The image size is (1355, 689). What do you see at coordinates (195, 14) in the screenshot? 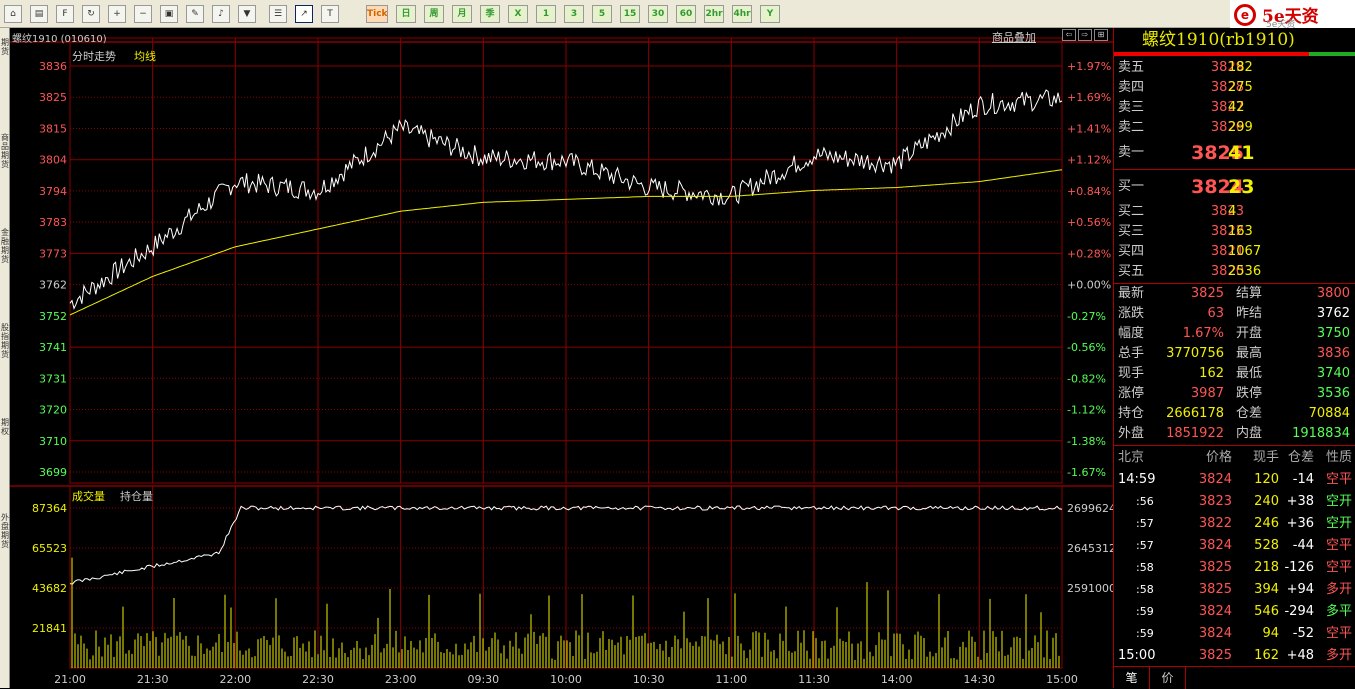
I see `pen-icon: ✎` at bounding box center [195, 14].